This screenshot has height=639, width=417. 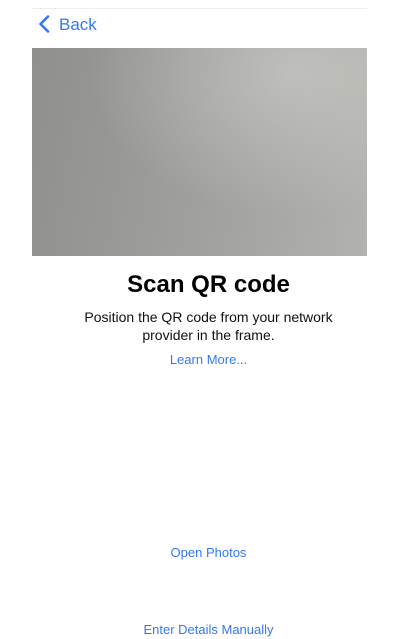 What do you see at coordinates (208, 630) in the screenshot?
I see `enter-details-manually-button: Enter Details Manually` at bounding box center [208, 630].